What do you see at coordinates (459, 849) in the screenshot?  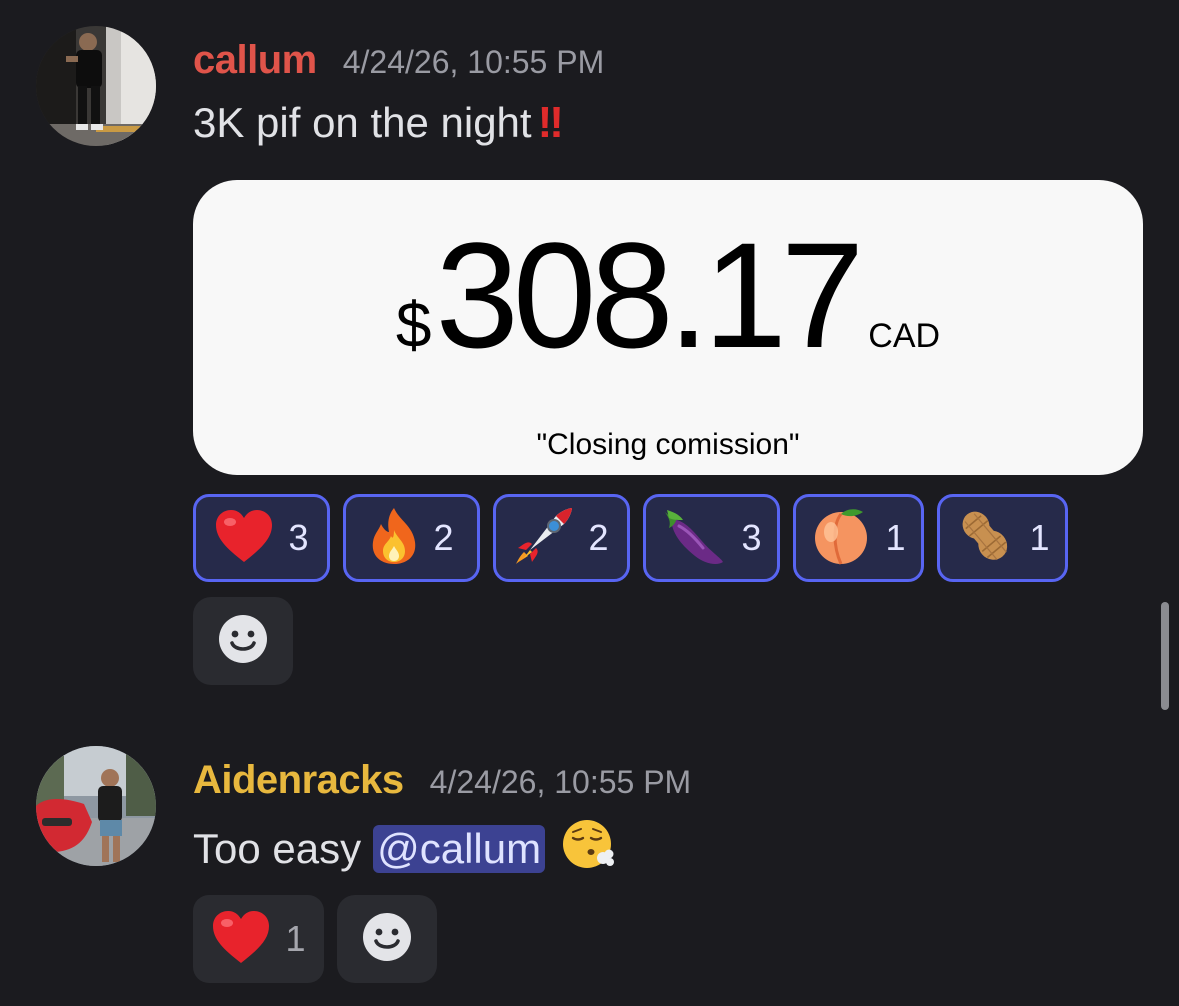 I see `user-mention: @callum` at bounding box center [459, 849].